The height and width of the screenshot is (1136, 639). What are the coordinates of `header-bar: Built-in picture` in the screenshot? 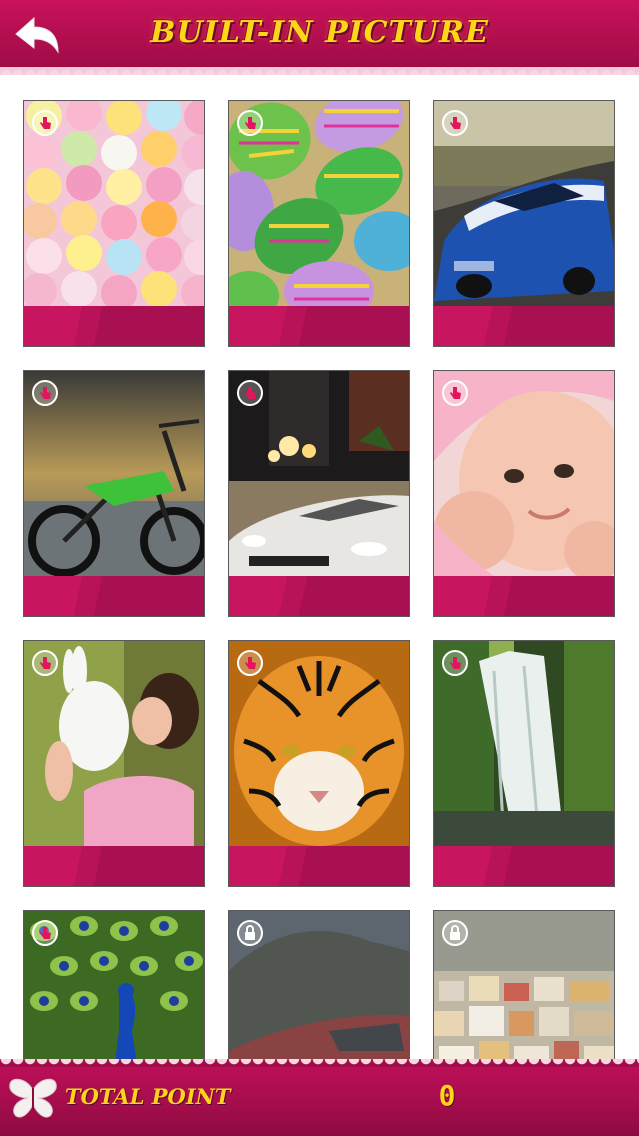 It's located at (319, 37).